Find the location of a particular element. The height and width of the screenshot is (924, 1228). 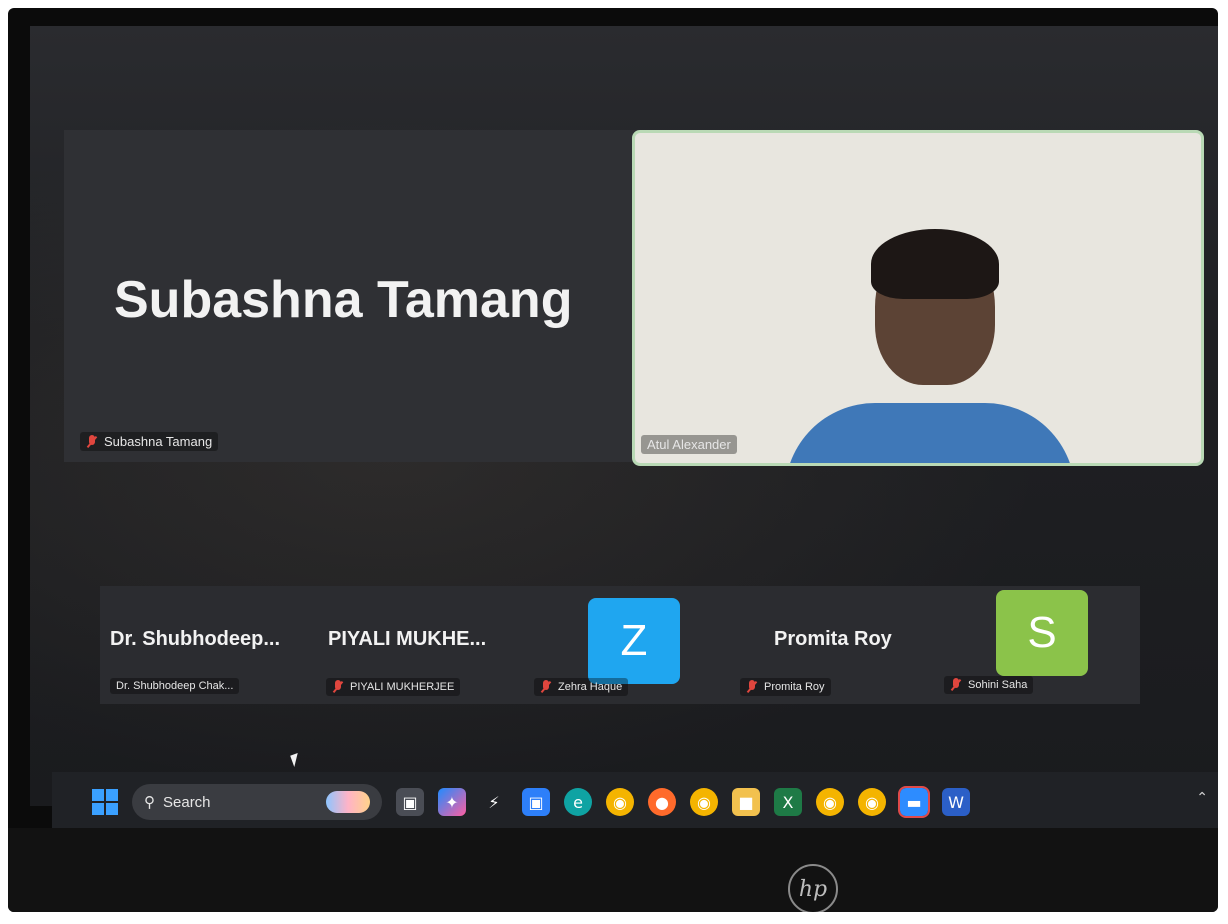

gallery-tile-3-tag: Zehra Haque is located at coordinates (581, 687).